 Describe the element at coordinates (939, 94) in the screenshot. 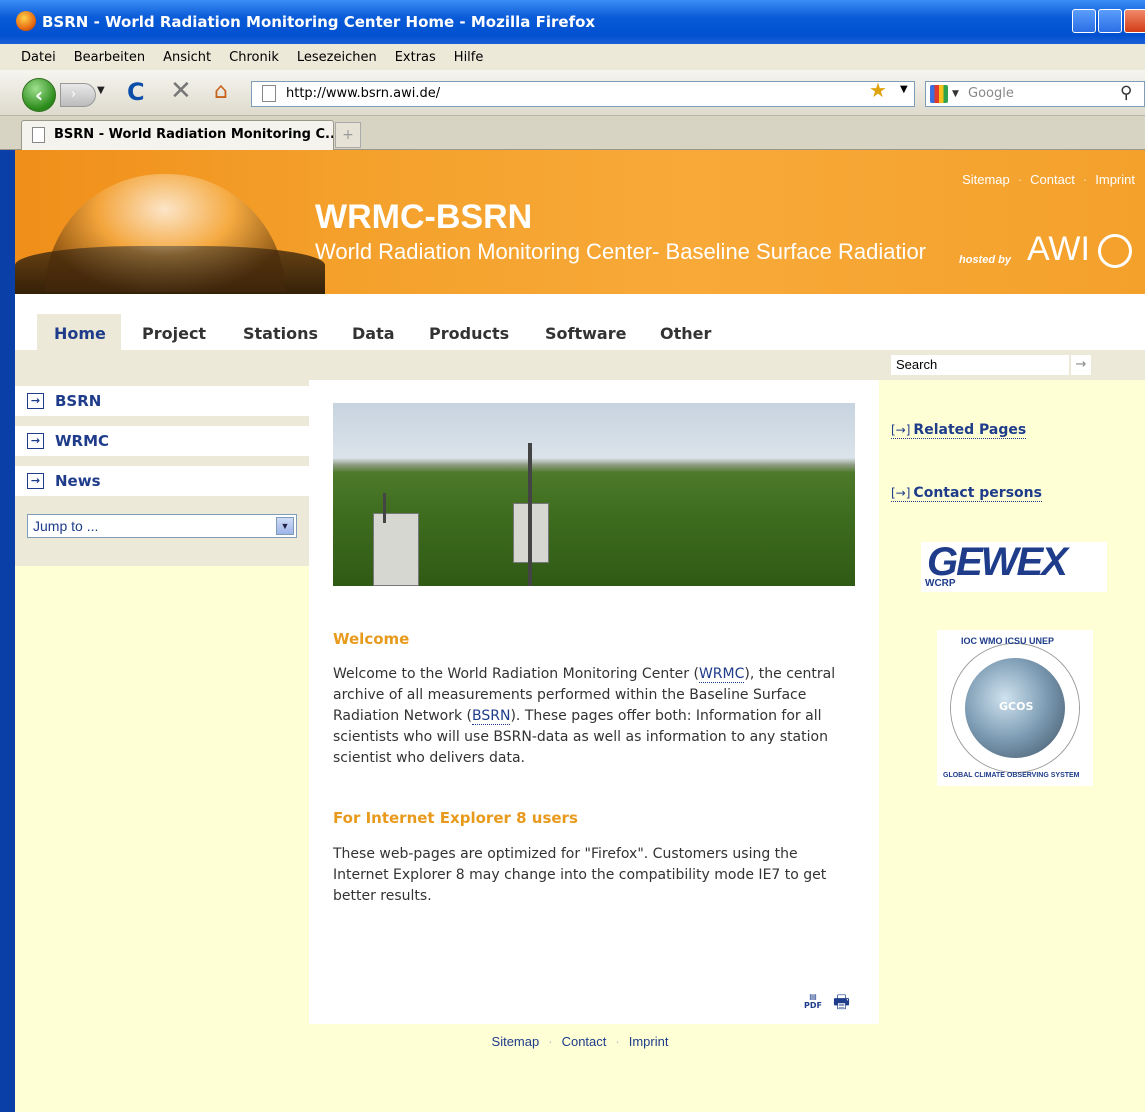

I see `google-icon` at that location.